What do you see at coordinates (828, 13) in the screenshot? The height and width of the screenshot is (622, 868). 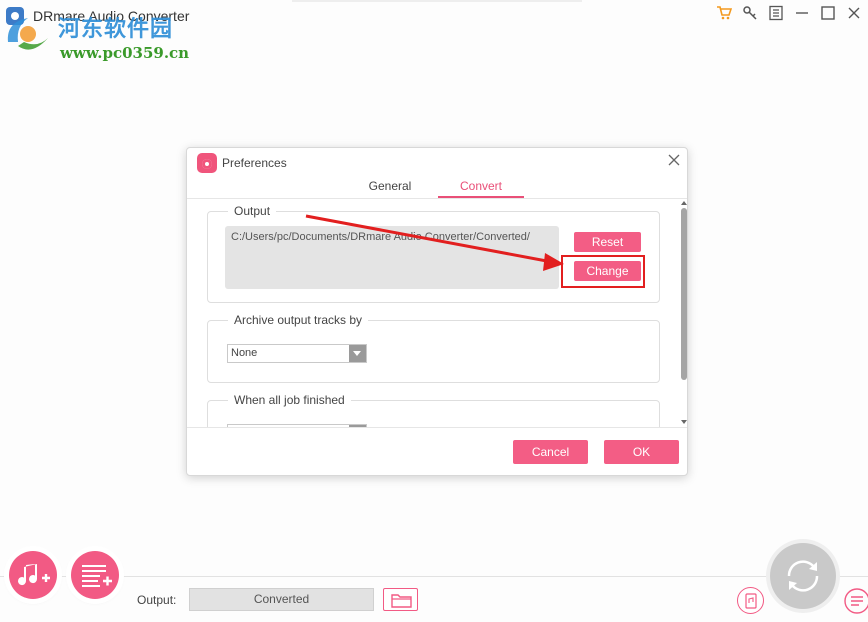 I see `maximize-icon` at bounding box center [828, 13].